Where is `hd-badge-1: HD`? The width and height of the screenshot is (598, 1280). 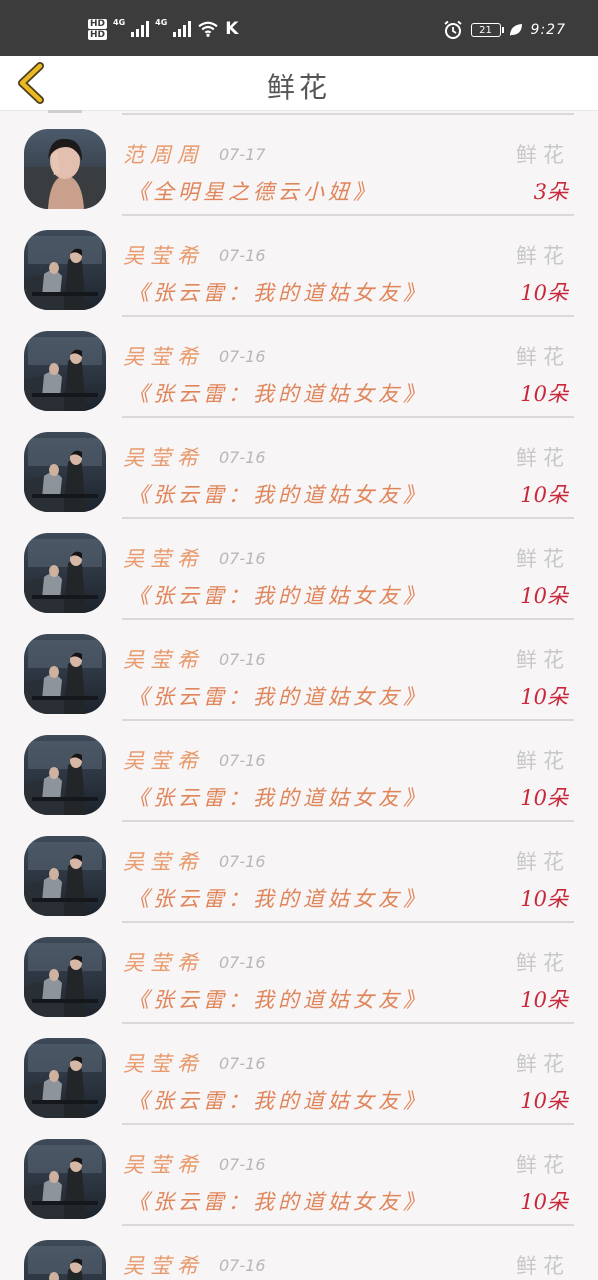 hd-badge-1: HD is located at coordinates (98, 23).